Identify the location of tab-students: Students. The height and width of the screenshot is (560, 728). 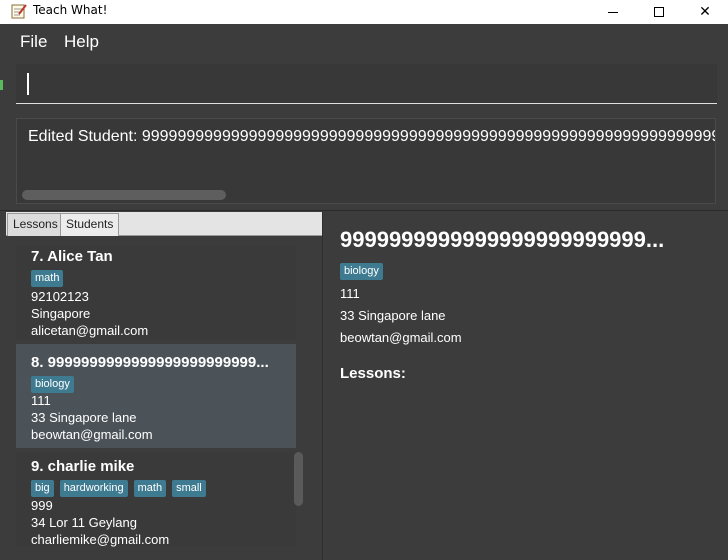
(90, 224).